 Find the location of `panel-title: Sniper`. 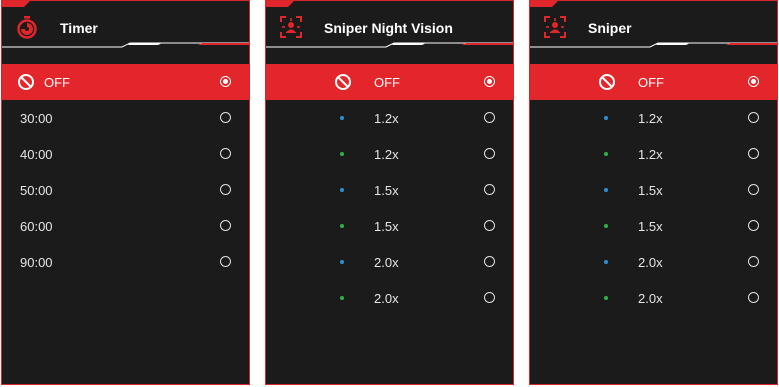

panel-title: Sniper is located at coordinates (610, 28).